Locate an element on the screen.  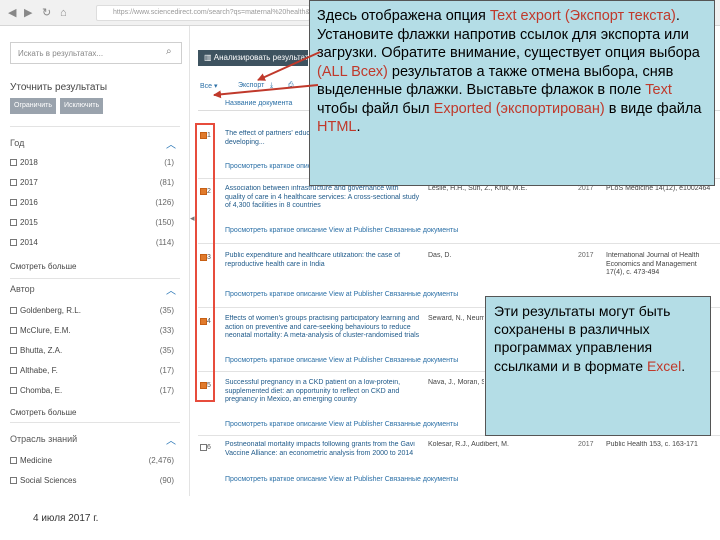
facet-author-heading: Автор is located at coordinates (22, 289).